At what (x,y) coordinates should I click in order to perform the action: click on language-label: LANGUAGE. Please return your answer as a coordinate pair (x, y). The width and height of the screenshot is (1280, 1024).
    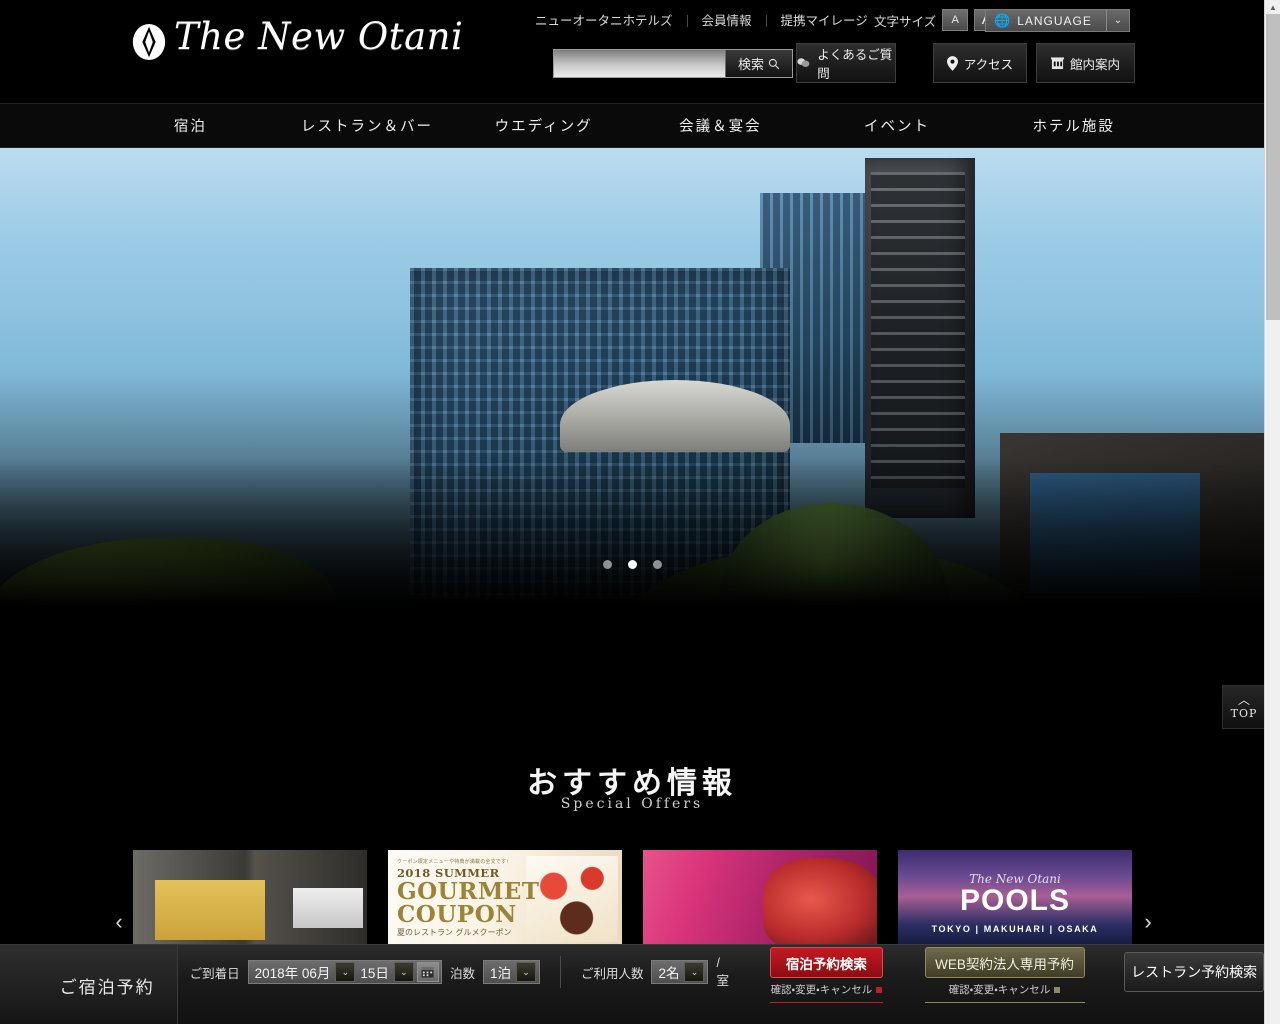
    Looking at the image, I should click on (1054, 20).